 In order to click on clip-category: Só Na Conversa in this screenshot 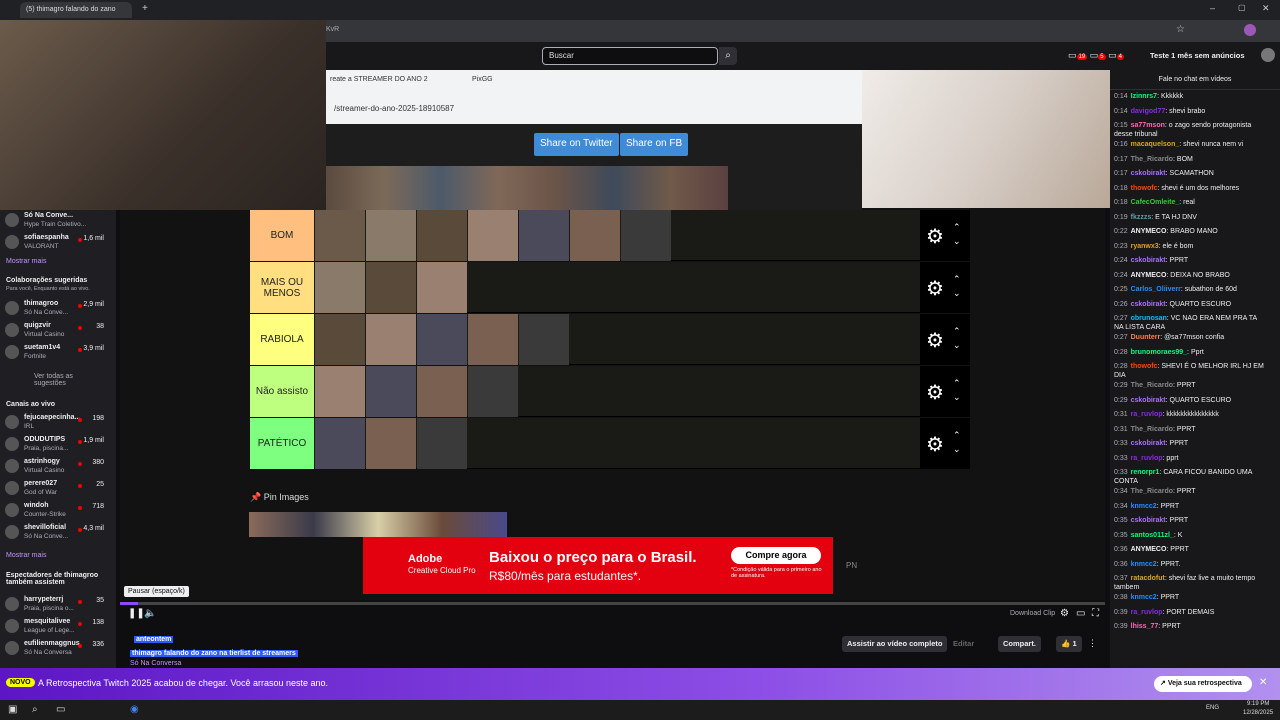, I will do `click(155, 663)`.